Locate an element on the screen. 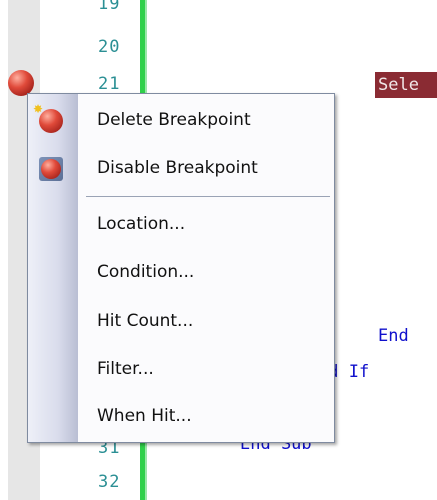  menu-item-disable-breakpoint: Disable Breakpoint is located at coordinates (181, 168).